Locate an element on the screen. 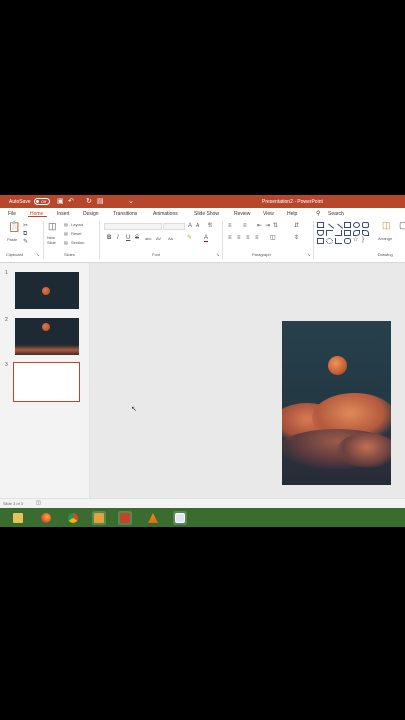 This screenshot has width=405, height=720. font-color-icon: A is located at coordinates (206, 238).